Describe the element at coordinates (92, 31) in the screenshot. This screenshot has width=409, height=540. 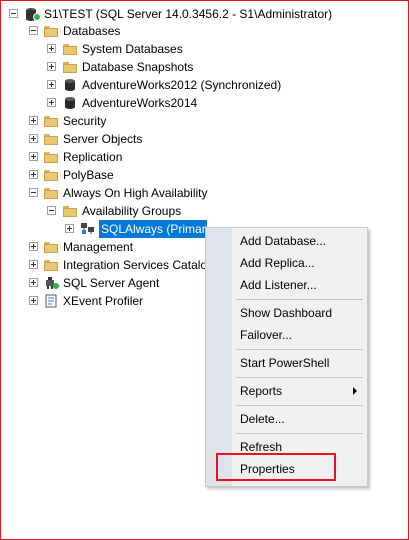
I see `tree-label: Databases` at that location.